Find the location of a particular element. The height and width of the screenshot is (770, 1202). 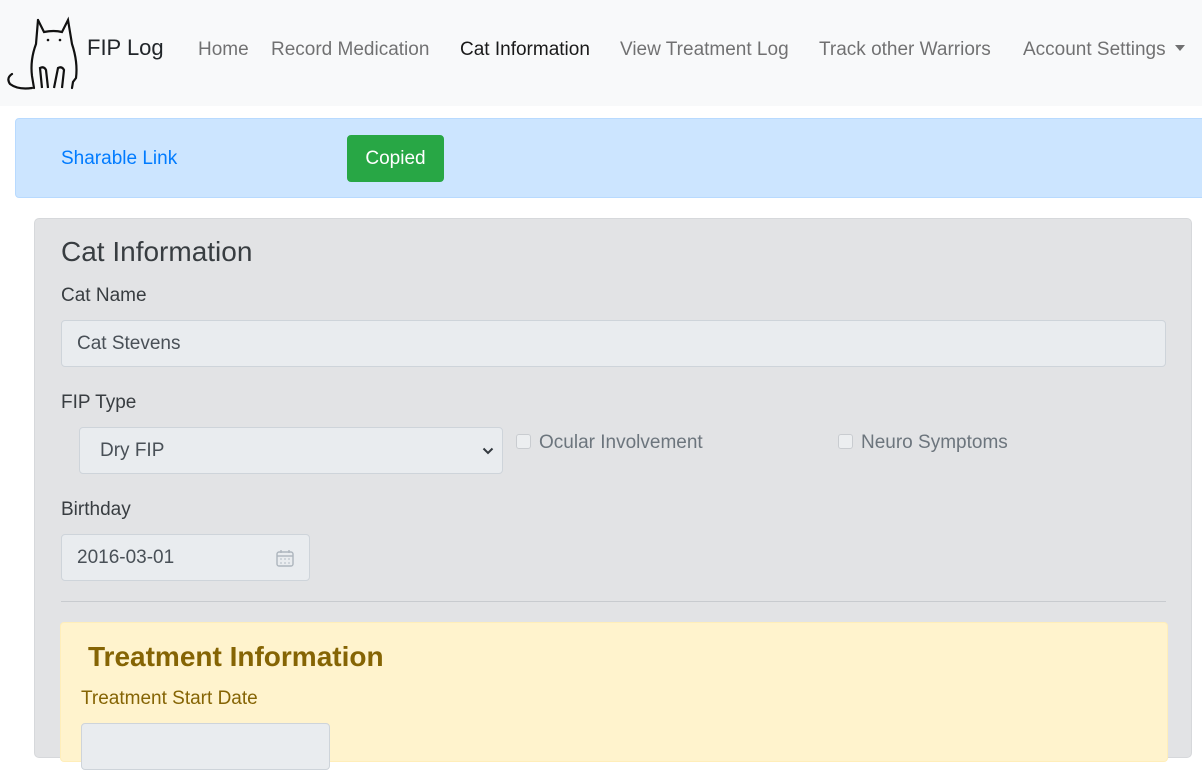

copied-button: Copied is located at coordinates (395, 158).